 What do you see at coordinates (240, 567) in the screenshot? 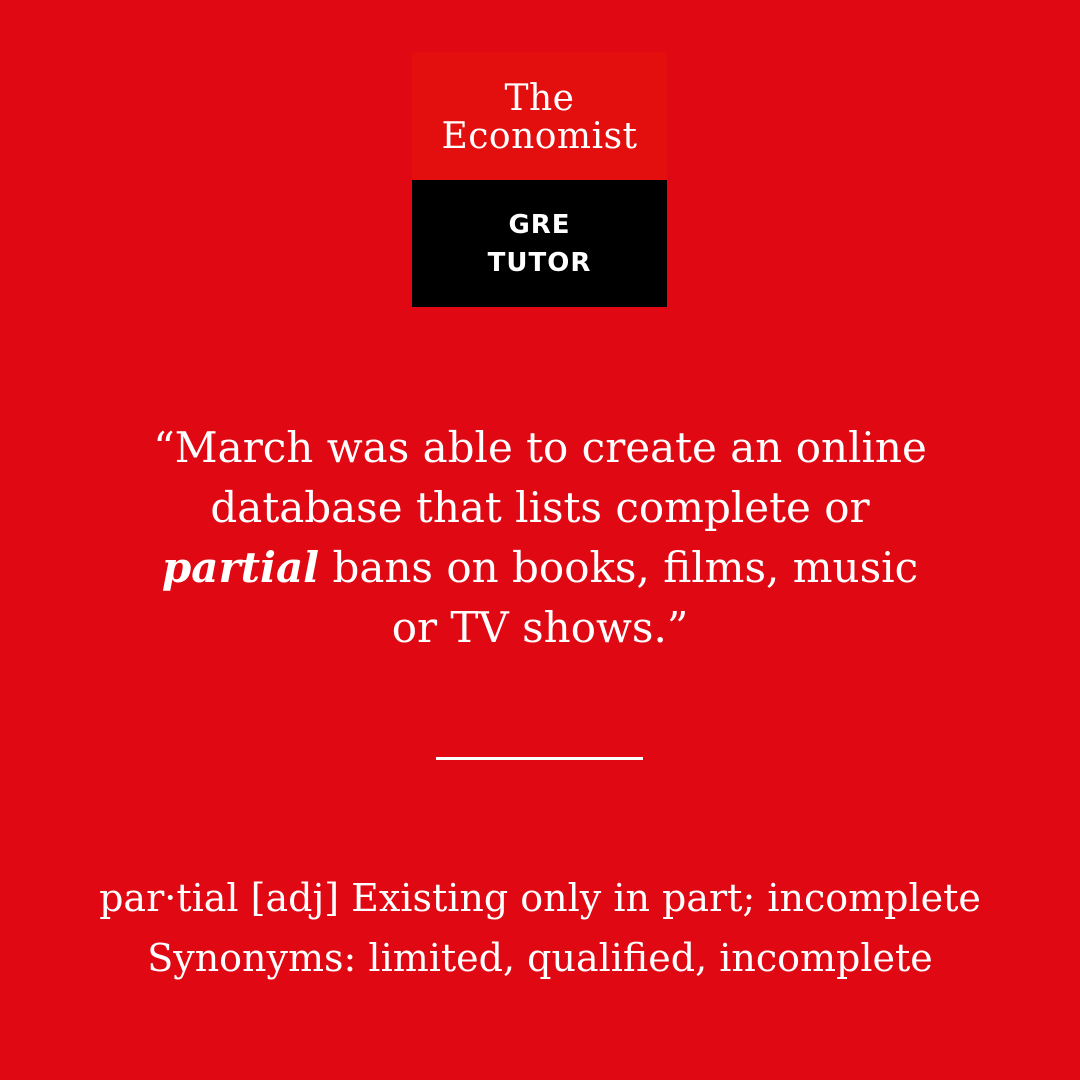
I see `vocabulary-keyword: partial` at bounding box center [240, 567].